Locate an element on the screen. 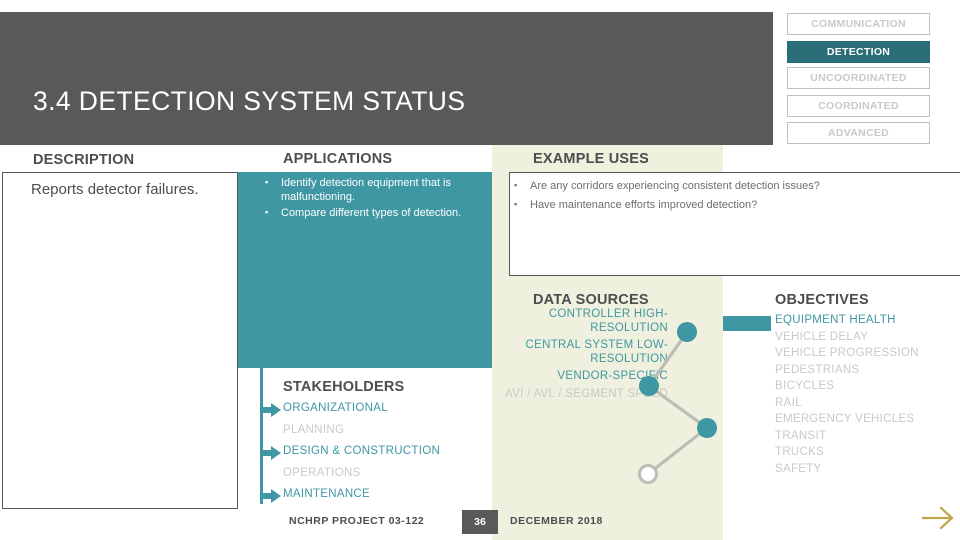  nav-chip-label: COORDINATED is located at coordinates (858, 106).